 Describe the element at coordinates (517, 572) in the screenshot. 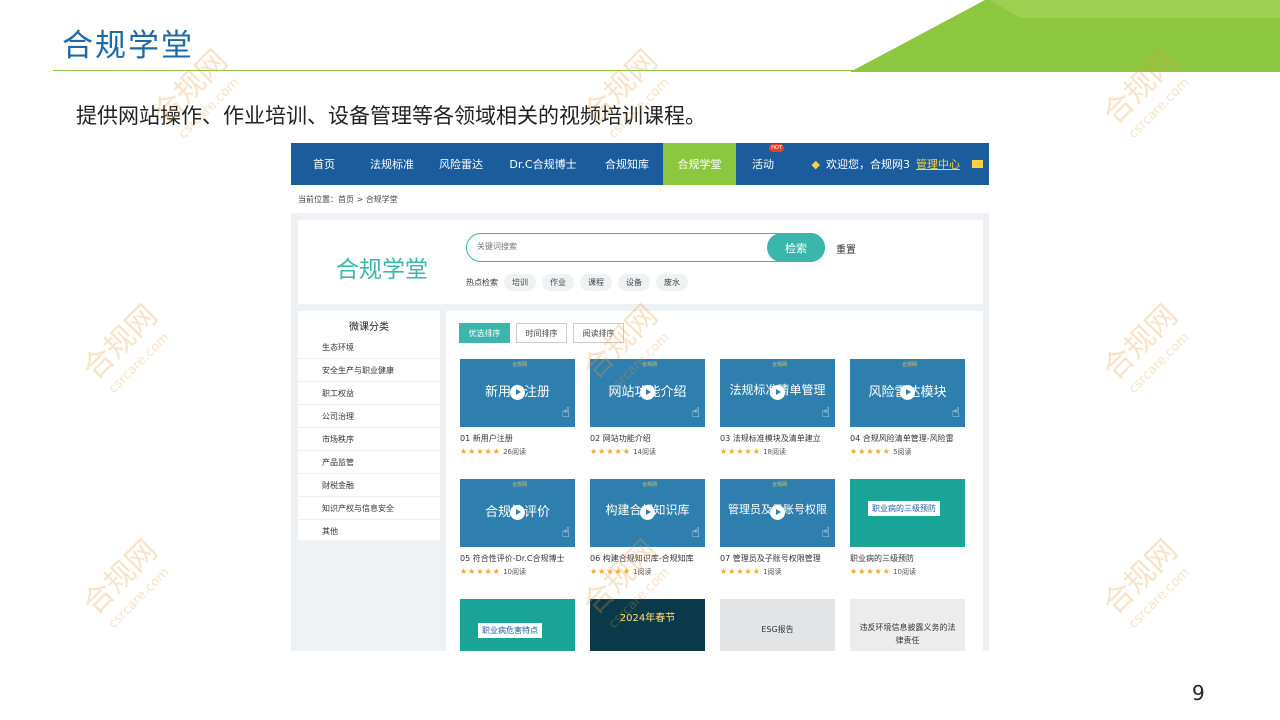

I see `course-meta: ★★★★★ 10阅读` at that location.